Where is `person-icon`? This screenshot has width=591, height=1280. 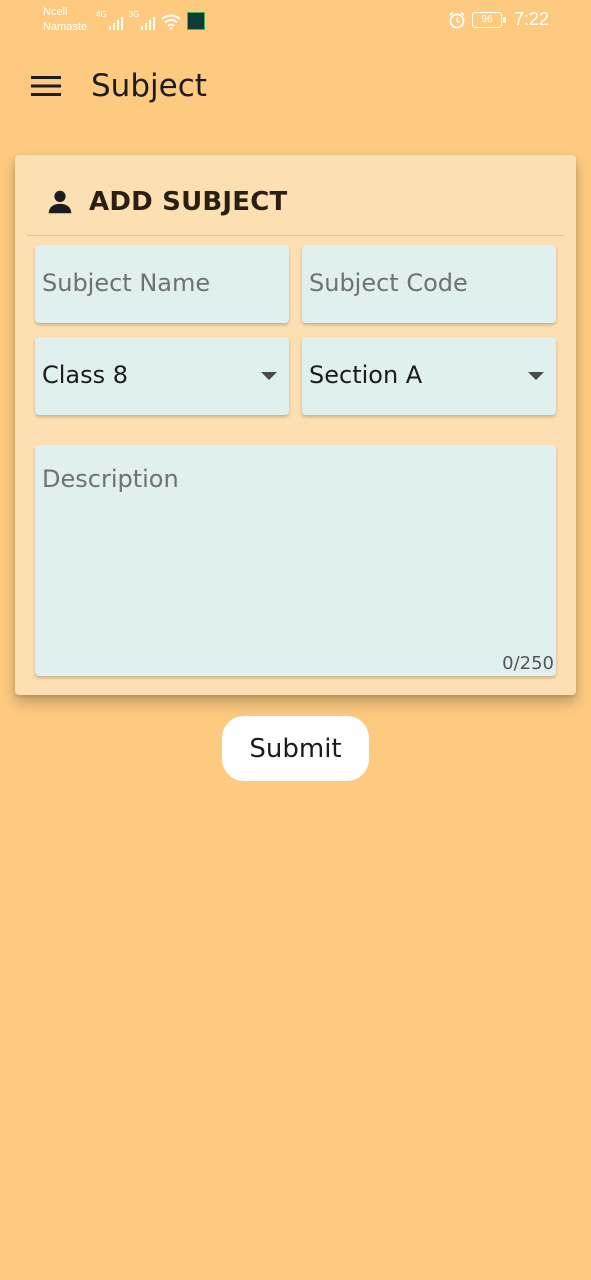 person-icon is located at coordinates (60, 202).